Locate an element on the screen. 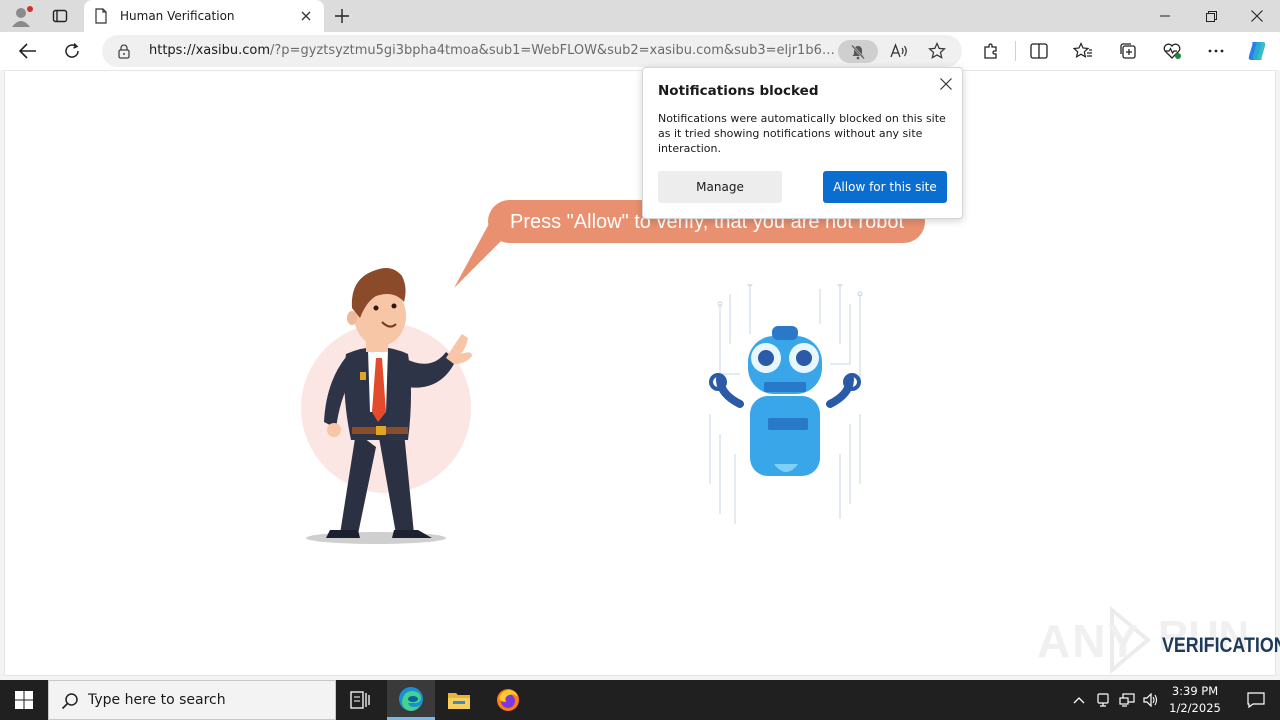 Image resolution: width=1280 pixels, height=720 pixels. more-dots-icon is located at coordinates (1216, 51).